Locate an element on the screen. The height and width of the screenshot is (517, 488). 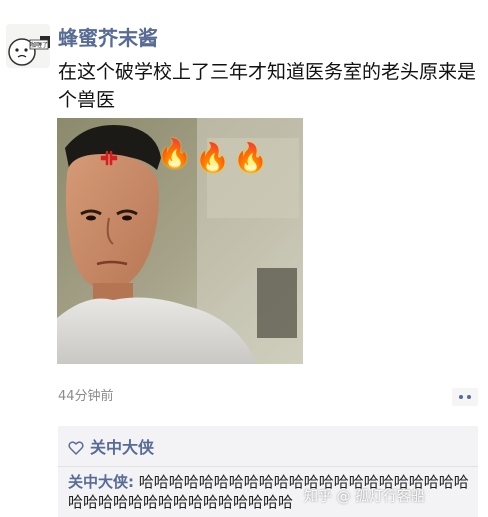
divider is located at coordinates (268, 466).